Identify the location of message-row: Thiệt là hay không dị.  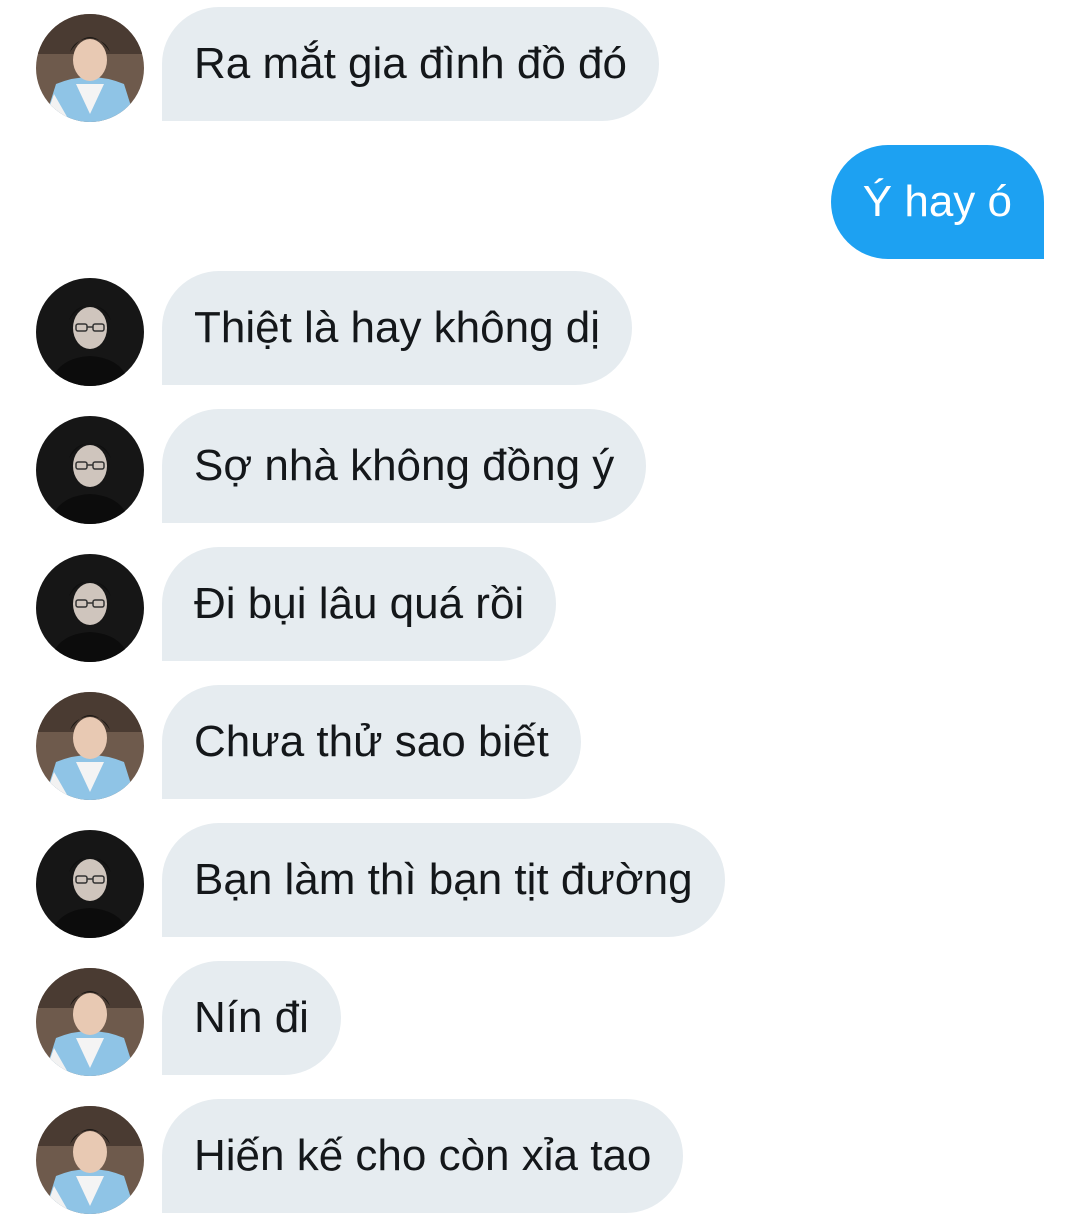
(533, 328).